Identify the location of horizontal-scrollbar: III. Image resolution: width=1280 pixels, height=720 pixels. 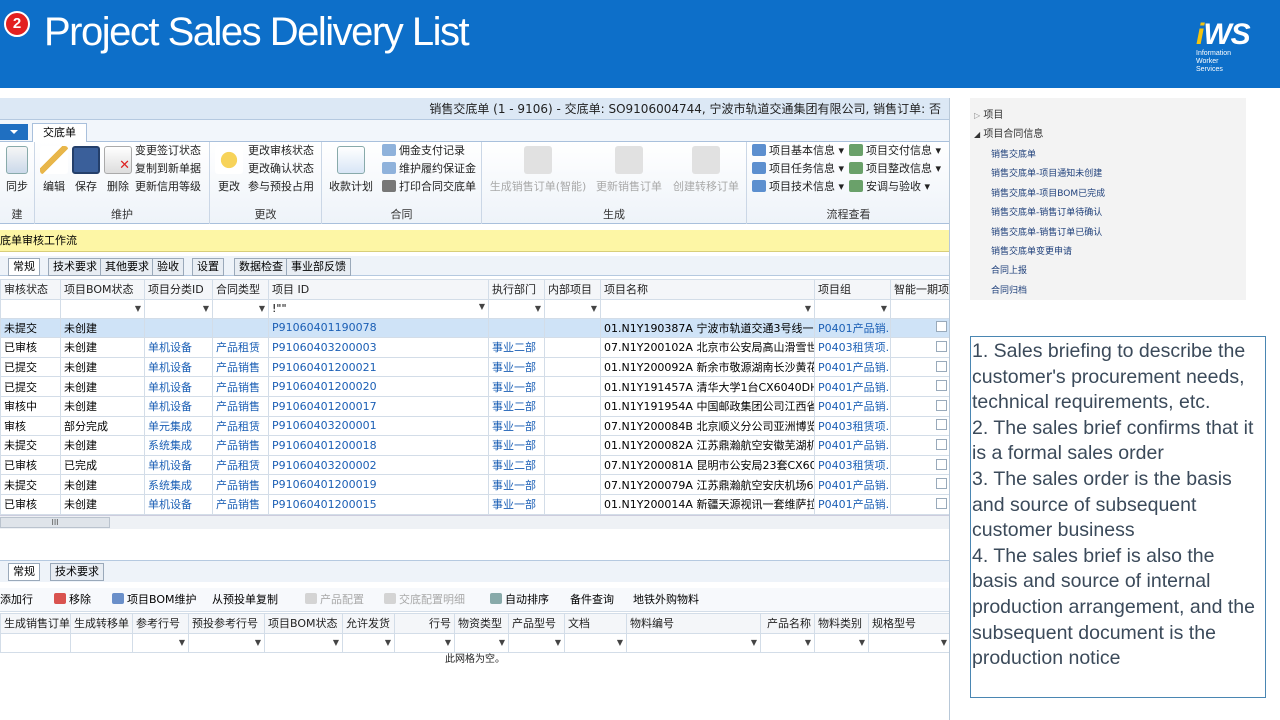
(474, 521).